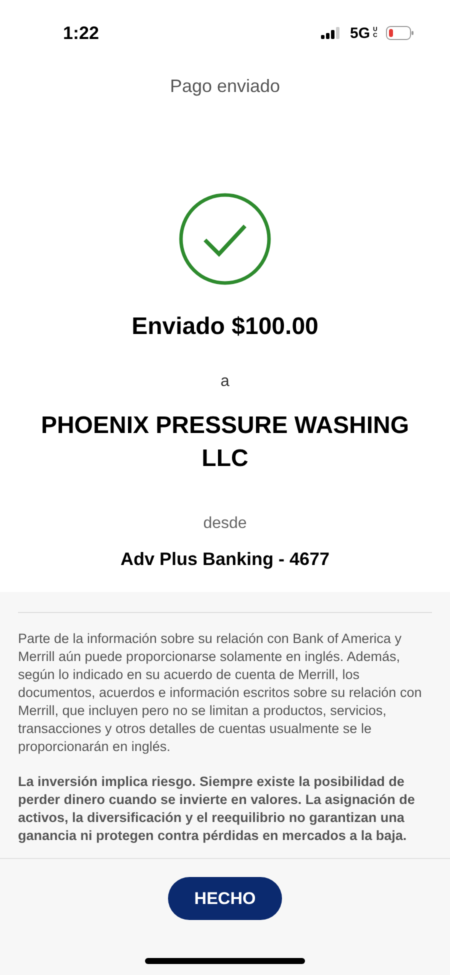 Image resolution: width=450 pixels, height=975 pixels. What do you see at coordinates (360, 33) in the screenshot?
I see `network-label: 5G` at bounding box center [360, 33].